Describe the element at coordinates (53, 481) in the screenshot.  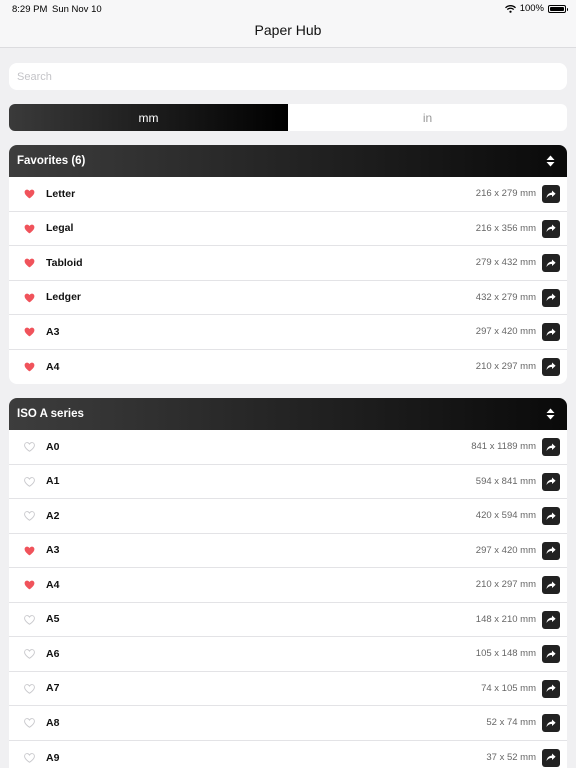
I see `paper-name: A1` at that location.